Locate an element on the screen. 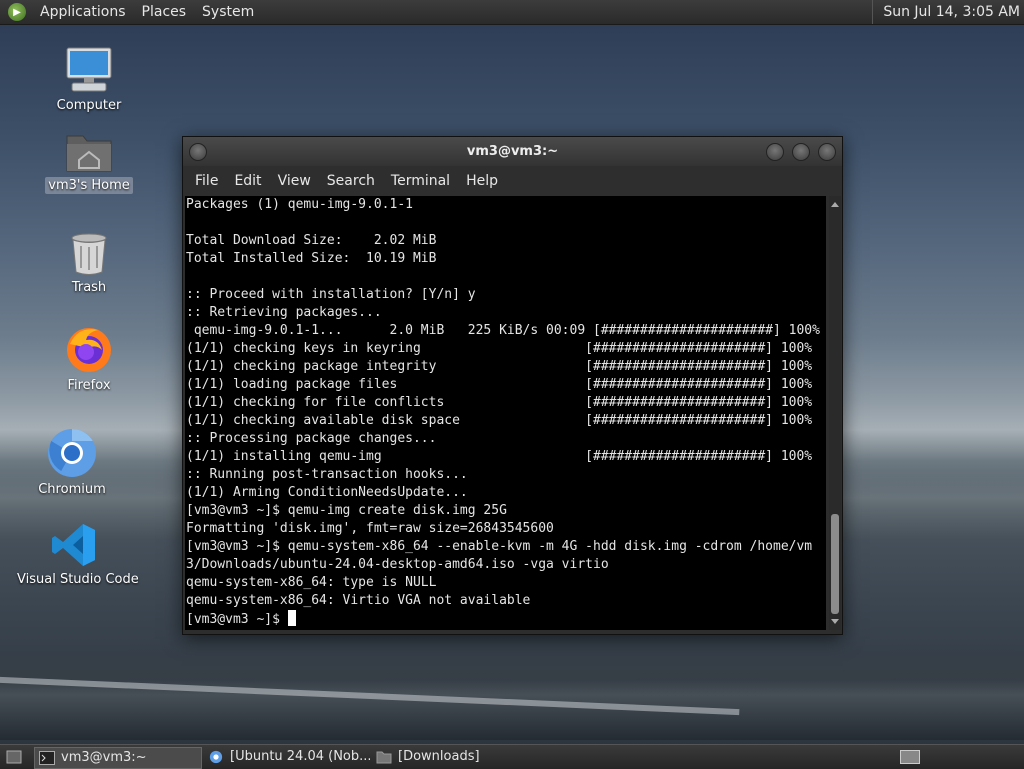  home-folder-icon is located at coordinates (89, 149).